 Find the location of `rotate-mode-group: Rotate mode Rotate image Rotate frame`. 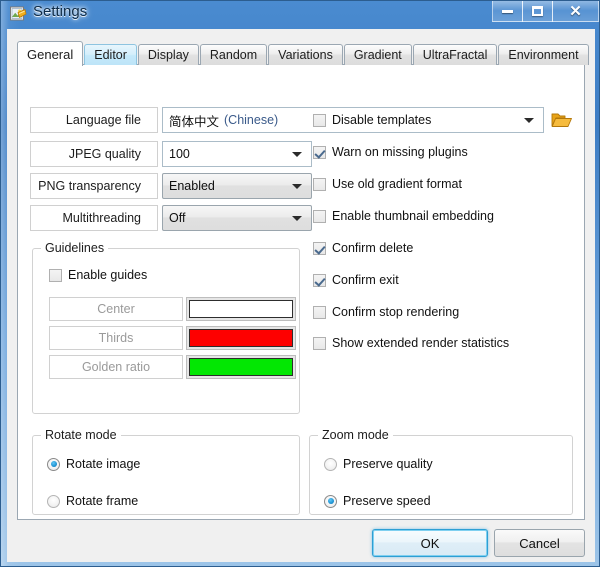

rotate-mode-group: Rotate mode Rotate image Rotate frame is located at coordinates (166, 471).